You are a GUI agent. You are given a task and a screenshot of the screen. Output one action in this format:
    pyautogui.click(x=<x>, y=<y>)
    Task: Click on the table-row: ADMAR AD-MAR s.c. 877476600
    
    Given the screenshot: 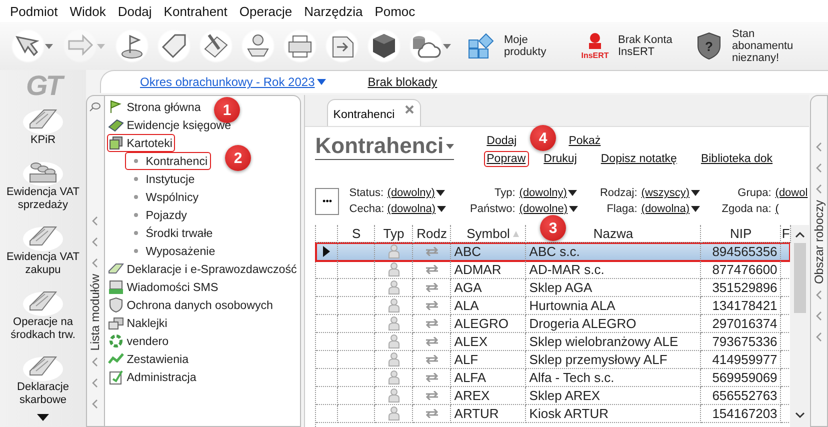 What is the action you would take?
    pyautogui.click(x=553, y=270)
    